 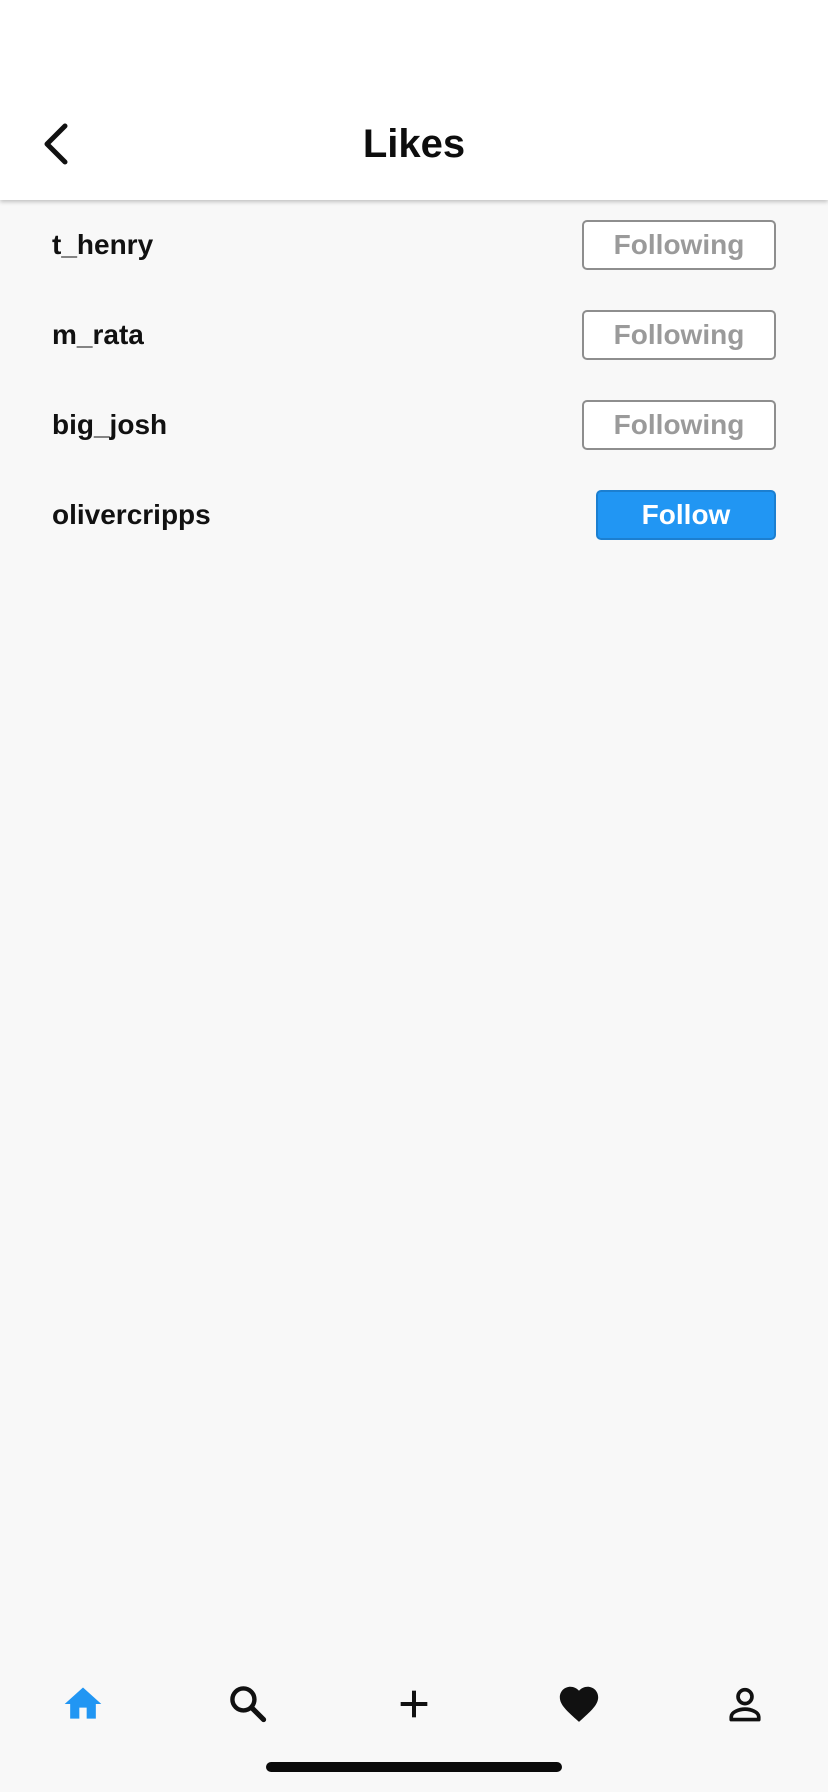 I want to click on tab-activity, so click(x=579, y=1704).